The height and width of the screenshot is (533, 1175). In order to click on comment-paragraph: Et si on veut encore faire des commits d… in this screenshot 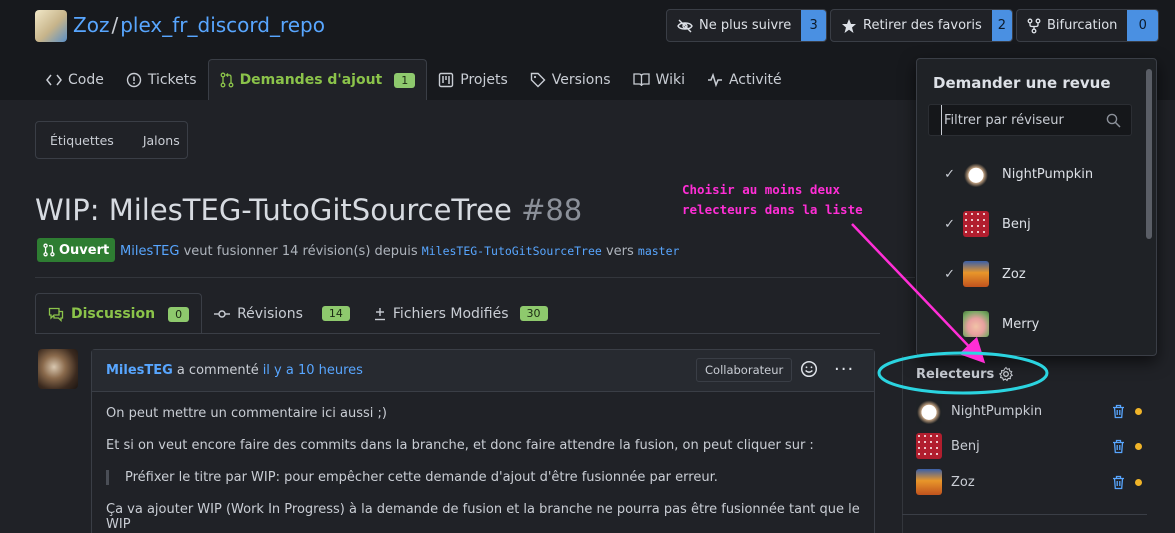, I will do `click(460, 445)`.